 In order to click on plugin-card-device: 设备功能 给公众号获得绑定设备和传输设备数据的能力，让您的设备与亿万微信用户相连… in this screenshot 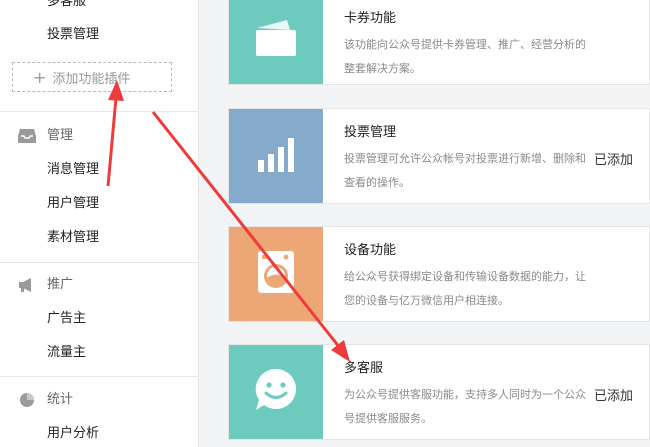, I will do `click(439, 274)`.